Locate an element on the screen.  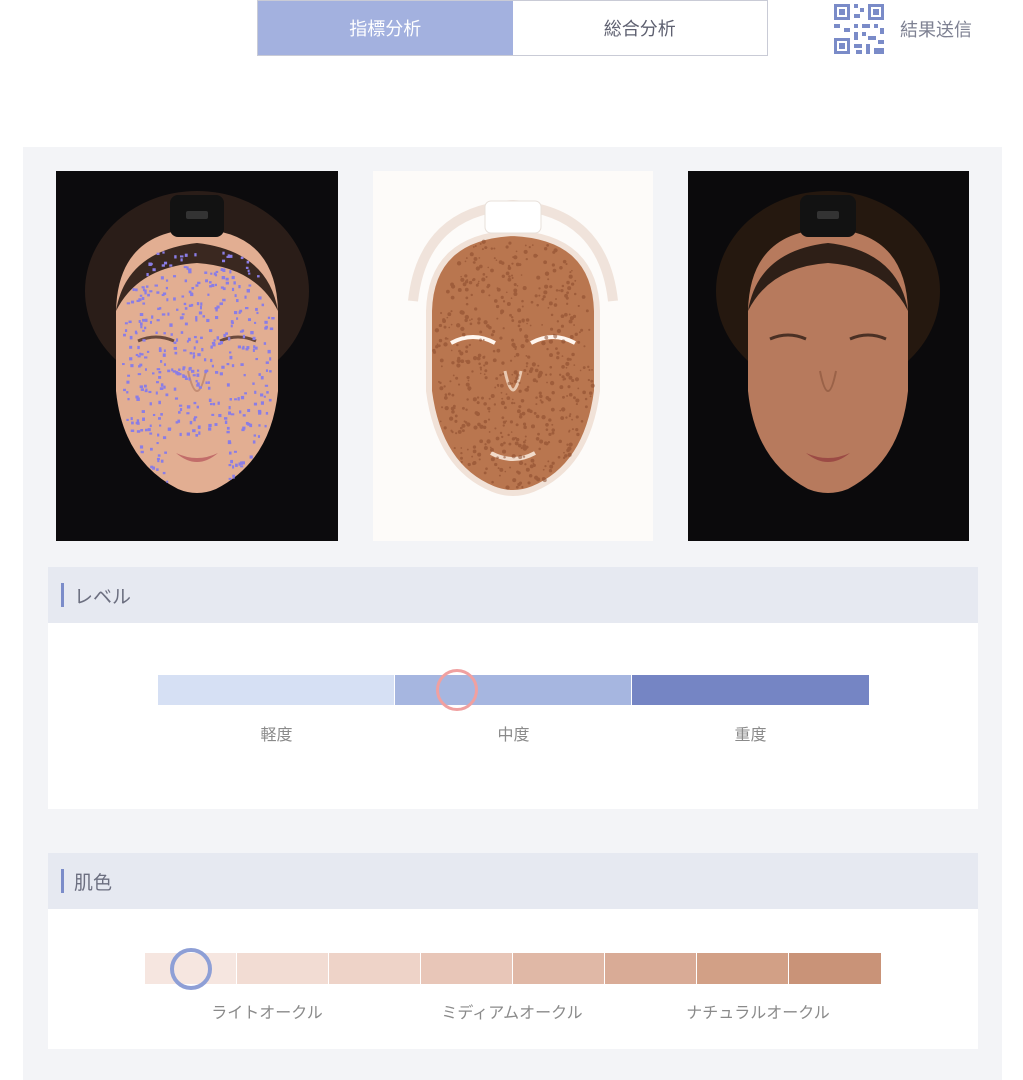
send-result-button: 結果送信 is located at coordinates (902, 29).